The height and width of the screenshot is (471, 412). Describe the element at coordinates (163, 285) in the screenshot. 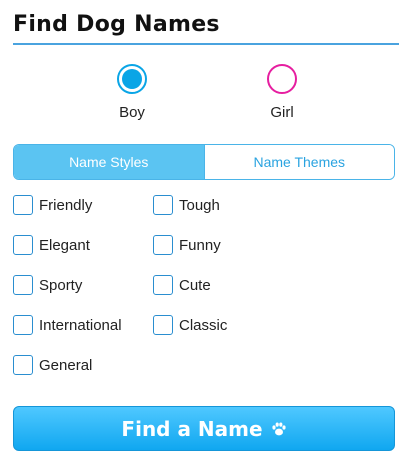

I see `cute-checkbox` at that location.